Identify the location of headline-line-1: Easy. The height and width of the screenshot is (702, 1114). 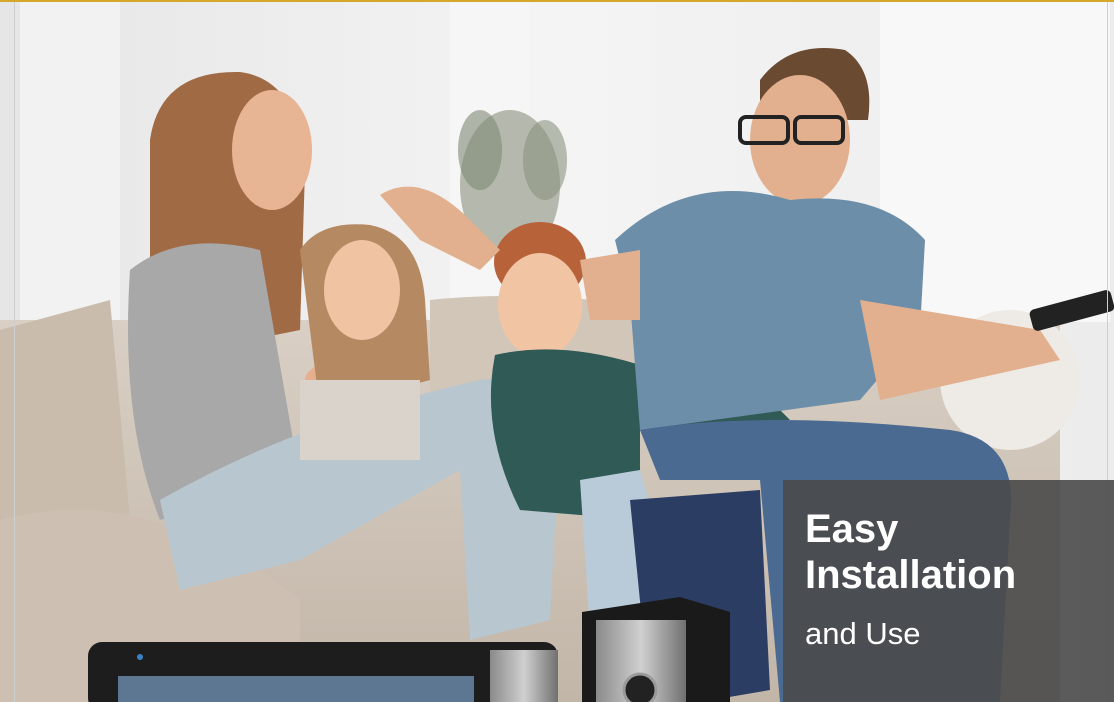
(852, 529).